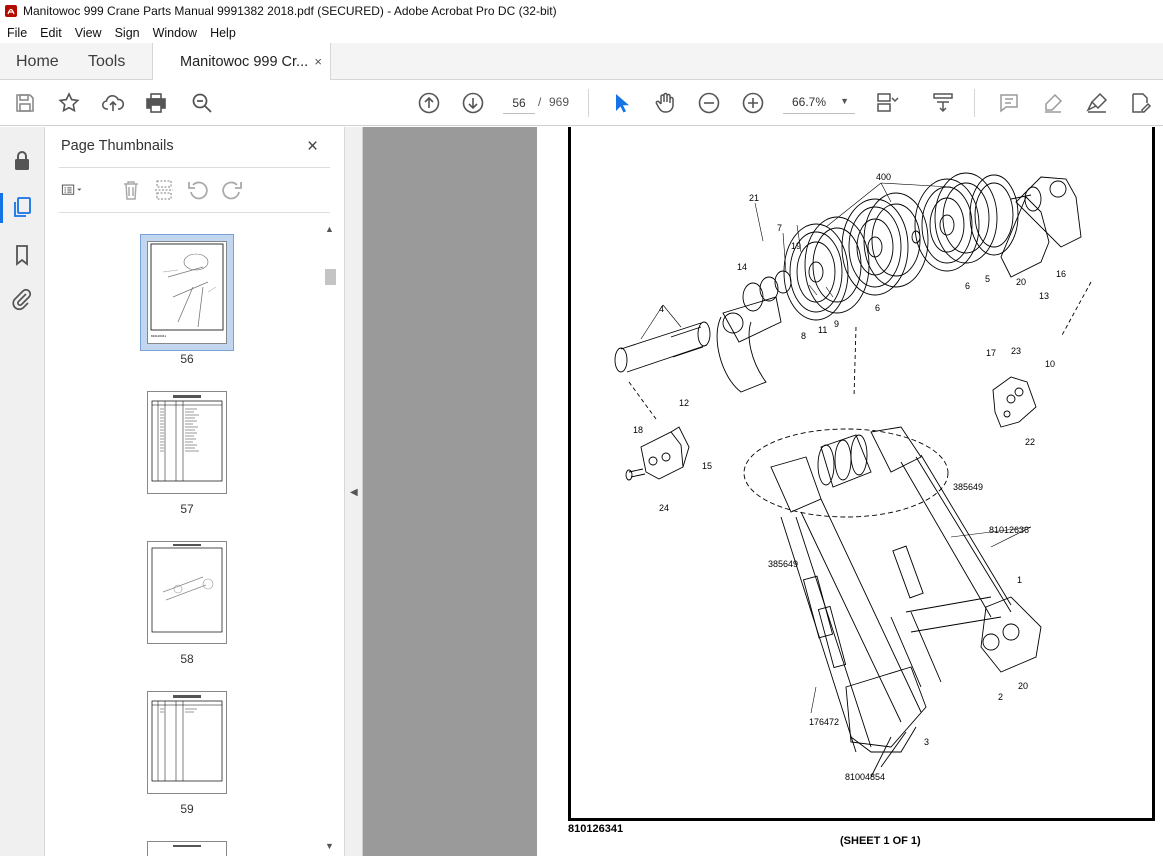  What do you see at coordinates (581, 103) in the screenshot?
I see `main-toolbar: / 969 66.7% ▼` at bounding box center [581, 103].